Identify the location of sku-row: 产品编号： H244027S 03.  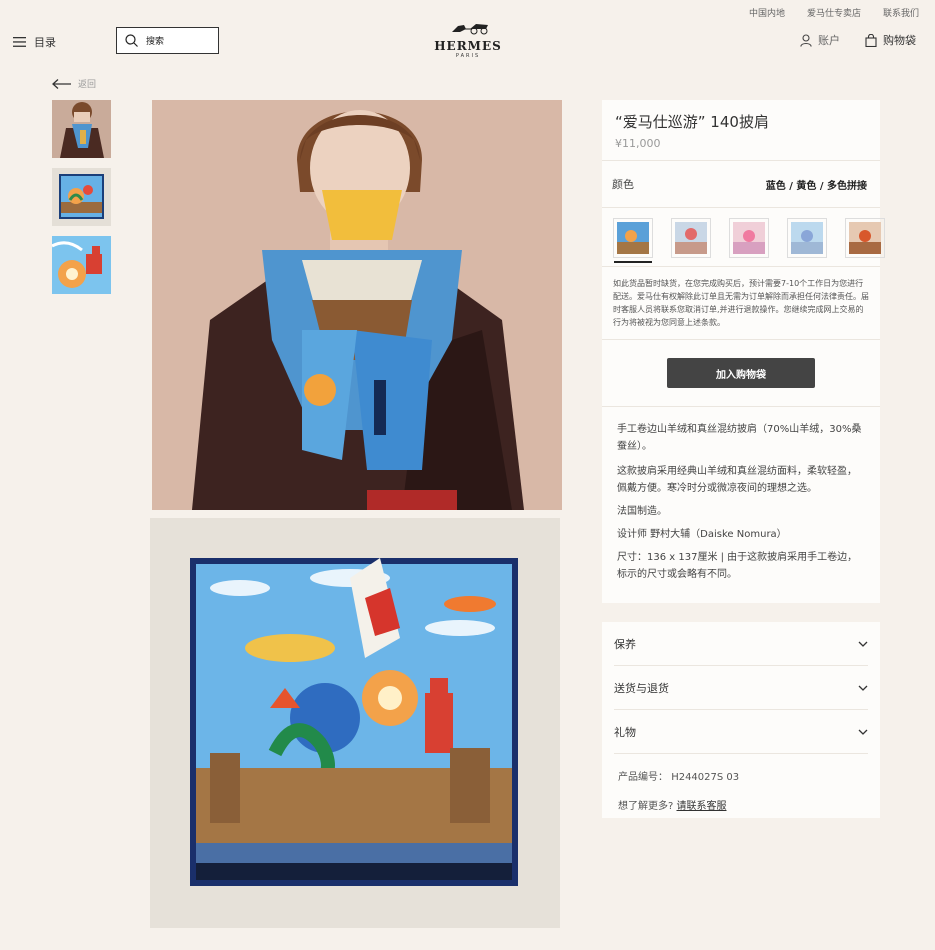
(743, 775).